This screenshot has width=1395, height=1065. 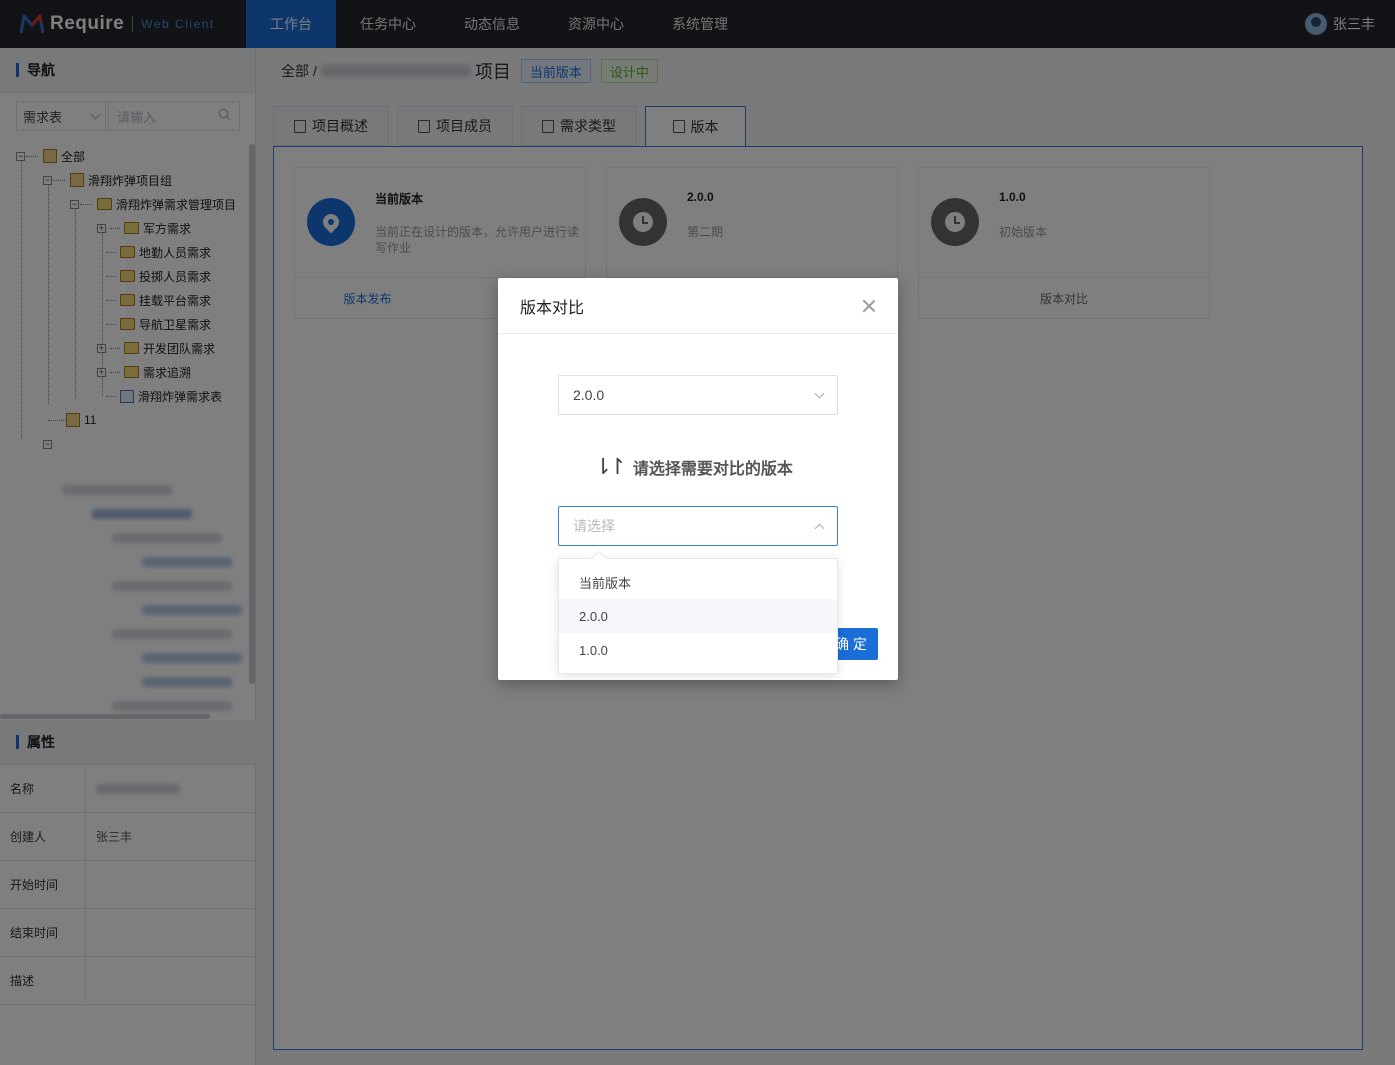 I want to click on chevron-up-icon, so click(x=819, y=528).